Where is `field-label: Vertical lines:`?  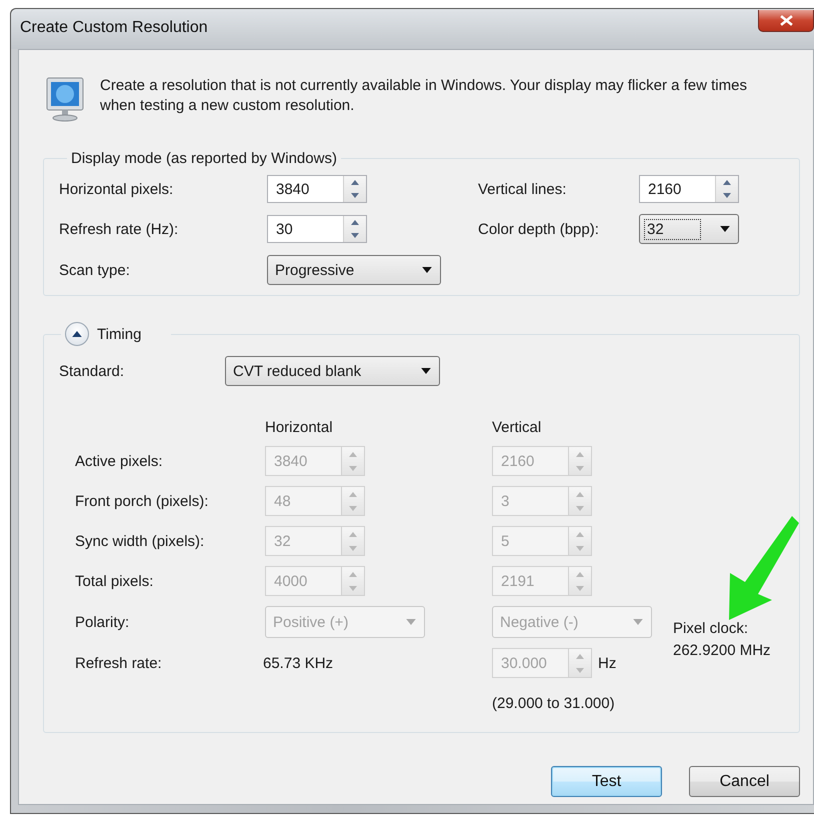 field-label: Vertical lines: is located at coordinates (523, 189).